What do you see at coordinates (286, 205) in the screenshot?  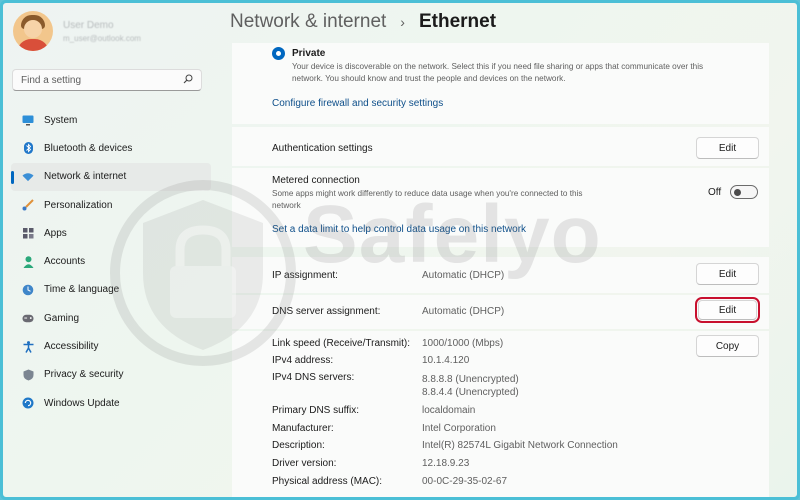 I see `metered-description-line-2: network` at bounding box center [286, 205].